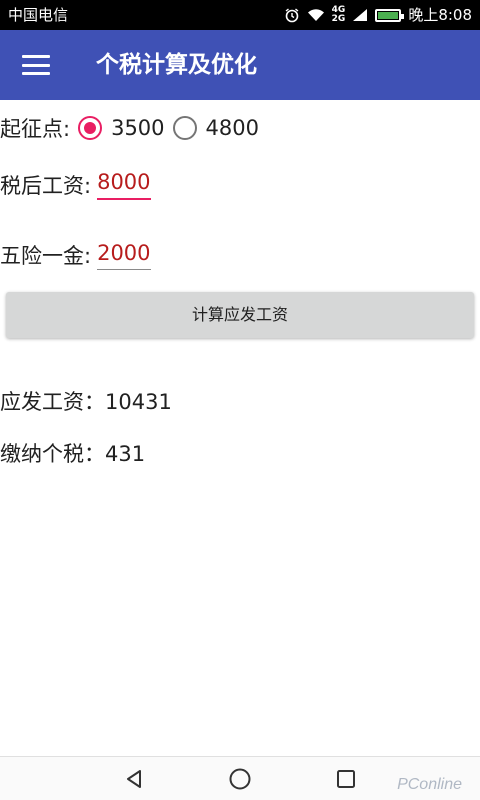 Image resolution: width=480 pixels, height=800 pixels. What do you see at coordinates (346, 778) in the screenshot?
I see `recent-apps-square-icon` at bounding box center [346, 778].